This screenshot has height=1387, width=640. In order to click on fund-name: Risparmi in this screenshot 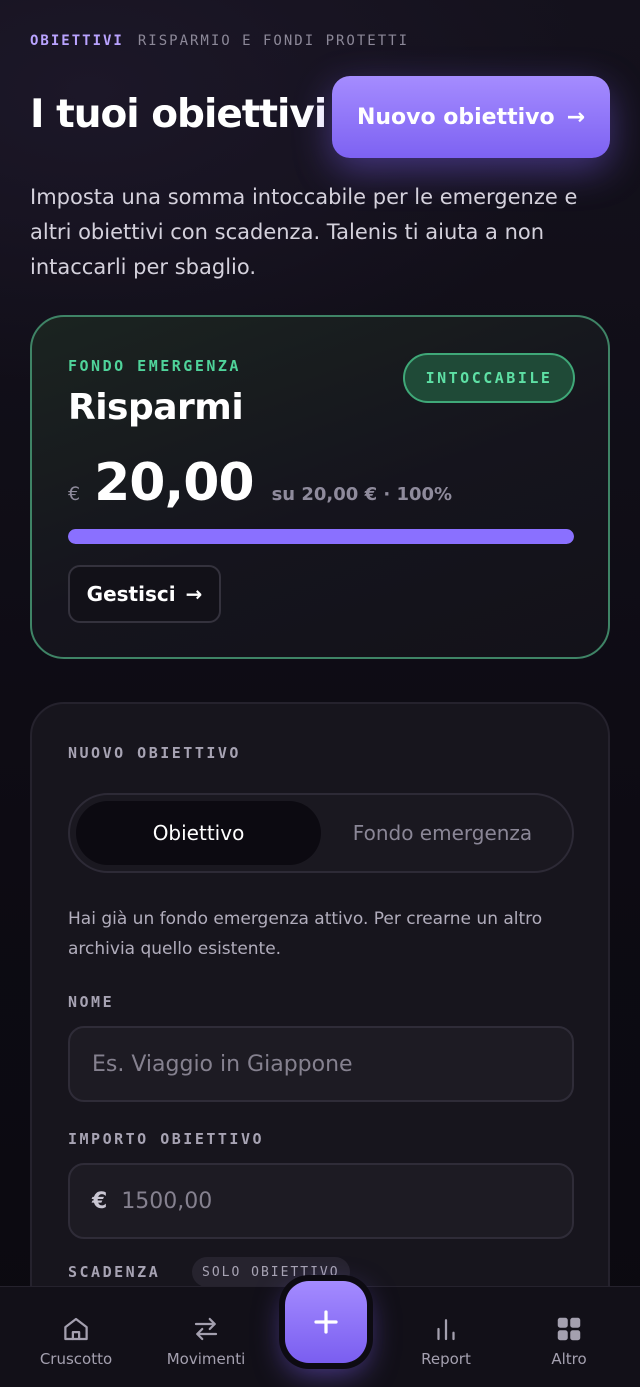, I will do `click(156, 407)`.